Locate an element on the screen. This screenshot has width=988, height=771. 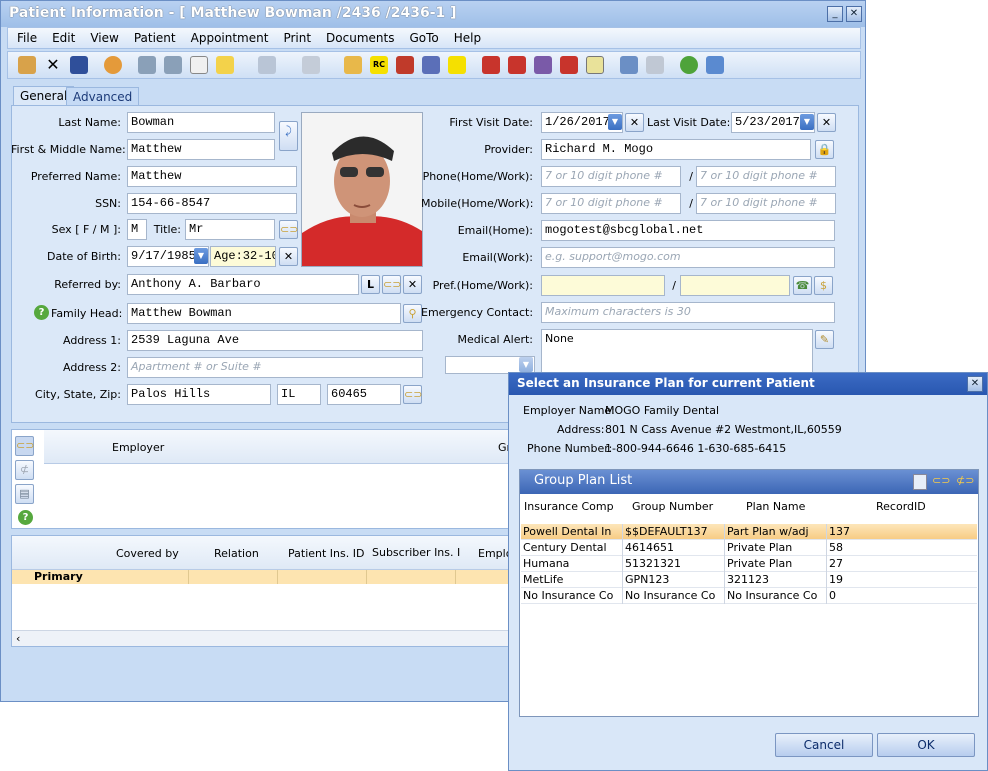
state-input: IL is located at coordinates (299, 394).